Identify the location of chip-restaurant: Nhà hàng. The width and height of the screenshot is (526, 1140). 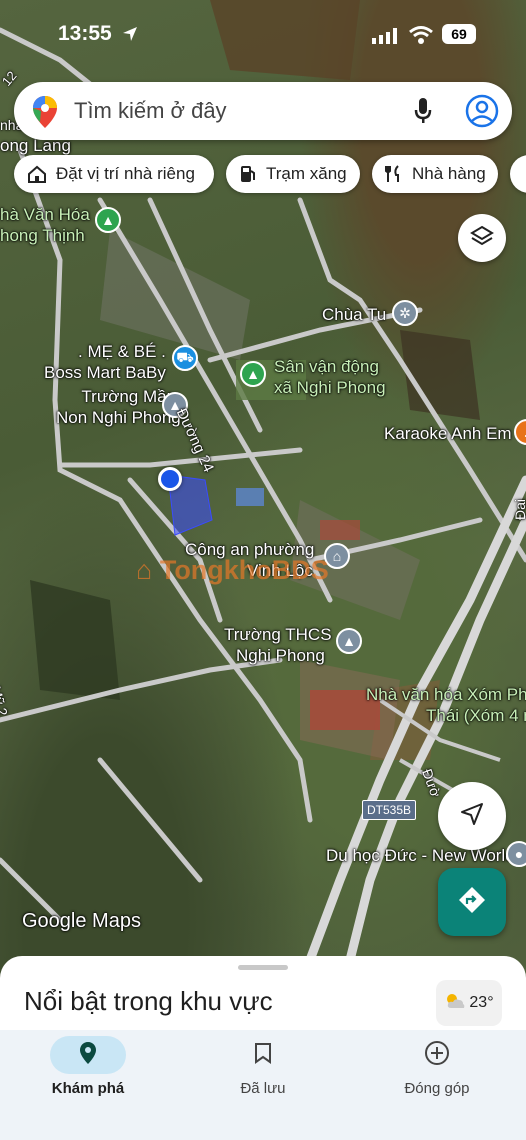
(435, 174).